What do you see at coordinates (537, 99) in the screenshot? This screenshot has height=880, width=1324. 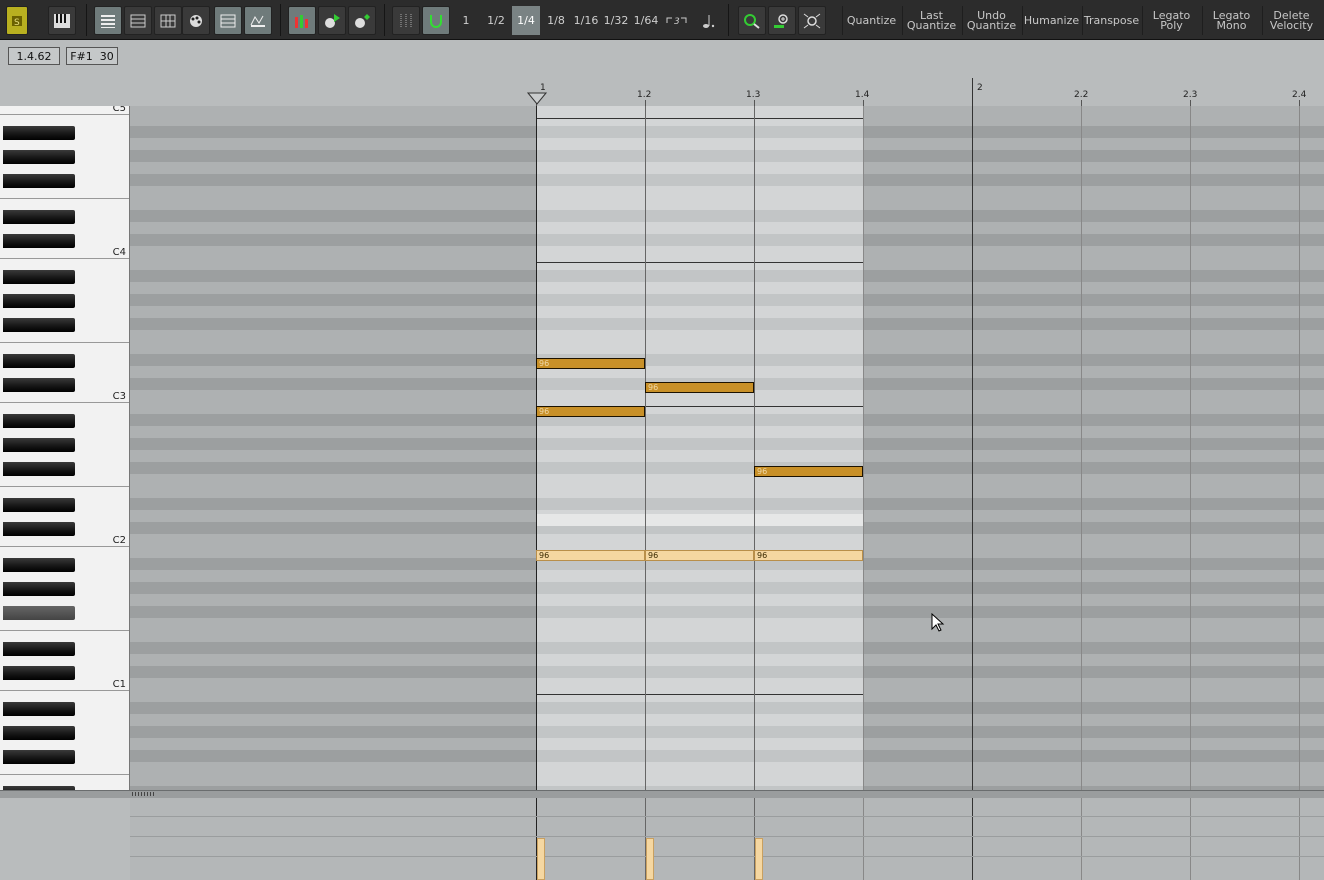 I see `playhead-marker-icon` at bounding box center [537, 99].